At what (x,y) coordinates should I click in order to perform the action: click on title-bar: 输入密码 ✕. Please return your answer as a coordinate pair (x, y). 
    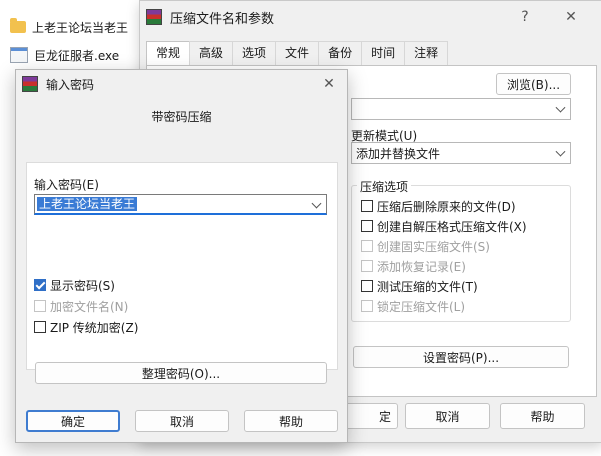
    Looking at the image, I should click on (181, 84).